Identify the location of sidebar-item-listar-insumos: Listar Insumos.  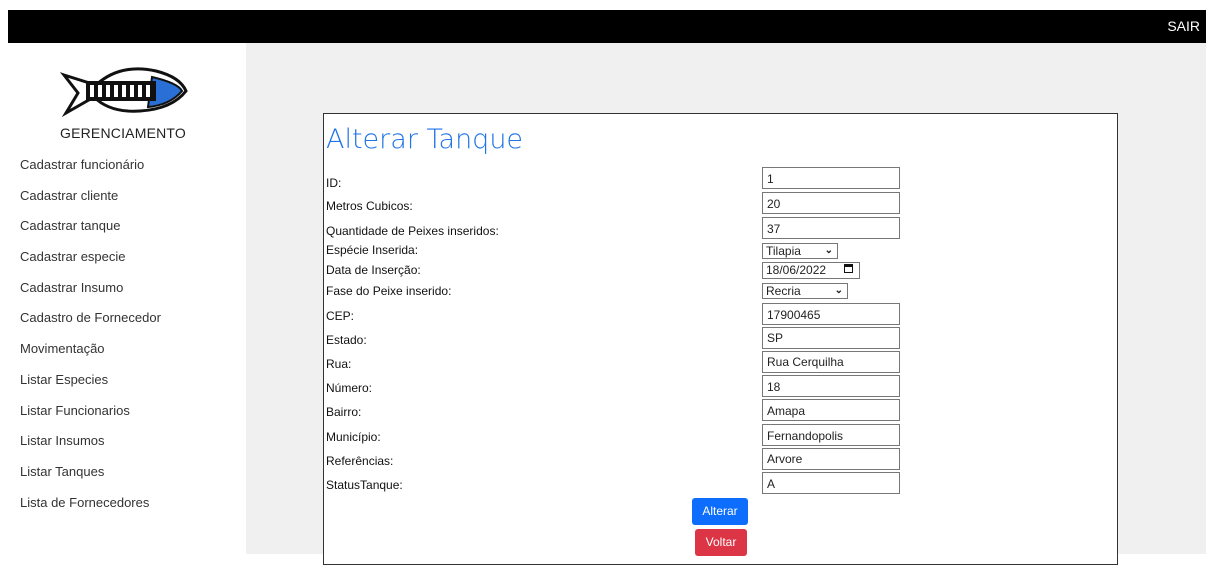
(123, 446).